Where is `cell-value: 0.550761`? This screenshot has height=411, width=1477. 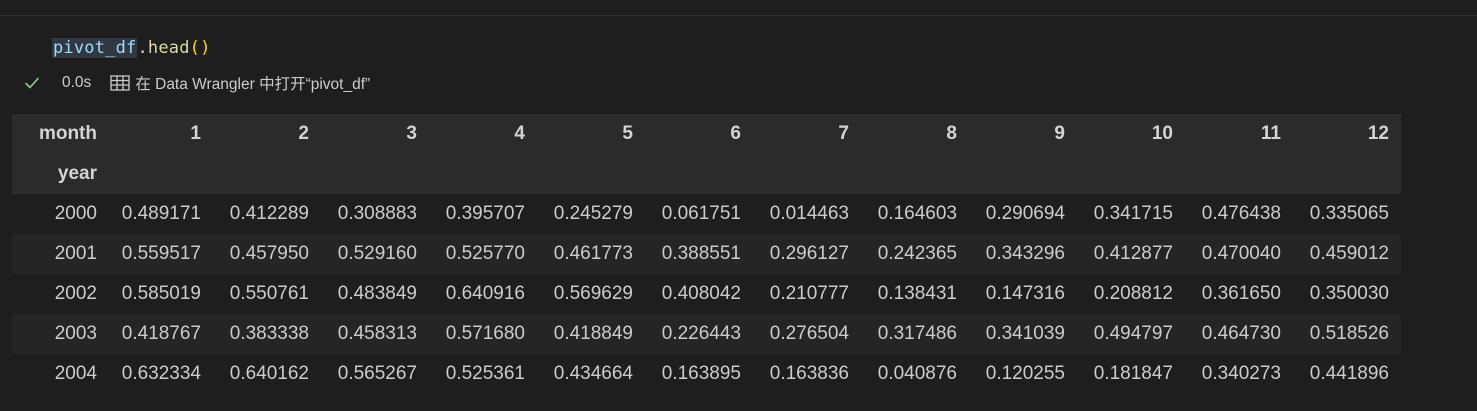
cell-value: 0.550761 is located at coordinates (269, 293).